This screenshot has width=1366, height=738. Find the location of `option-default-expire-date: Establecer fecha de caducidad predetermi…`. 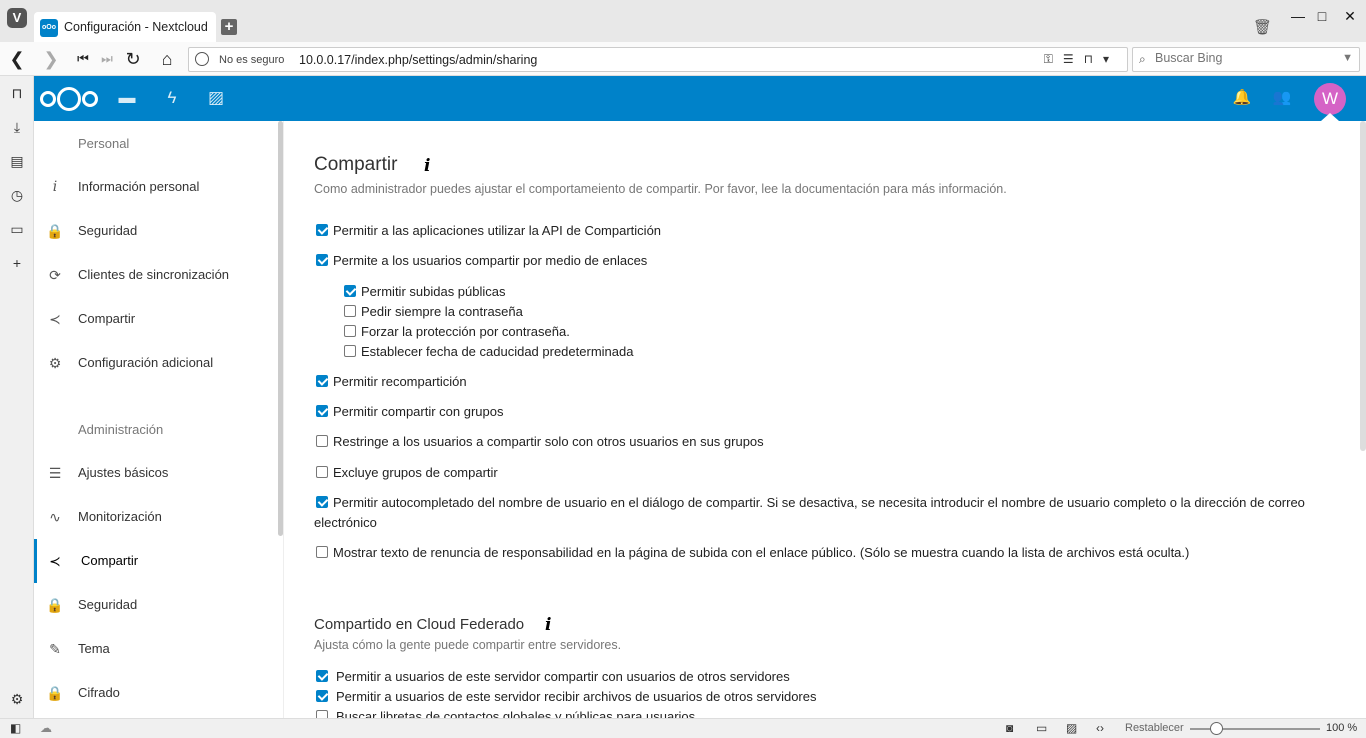

option-default-expire-date: Establecer fecha de caducidad predetermi… is located at coordinates (488, 352).